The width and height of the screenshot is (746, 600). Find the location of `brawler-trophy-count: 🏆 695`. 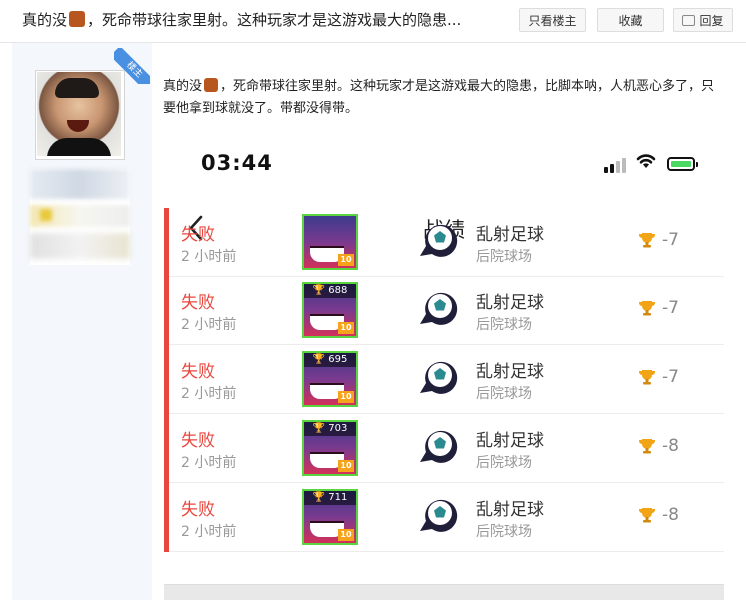

brawler-trophy-count: 🏆 695 is located at coordinates (330, 360).